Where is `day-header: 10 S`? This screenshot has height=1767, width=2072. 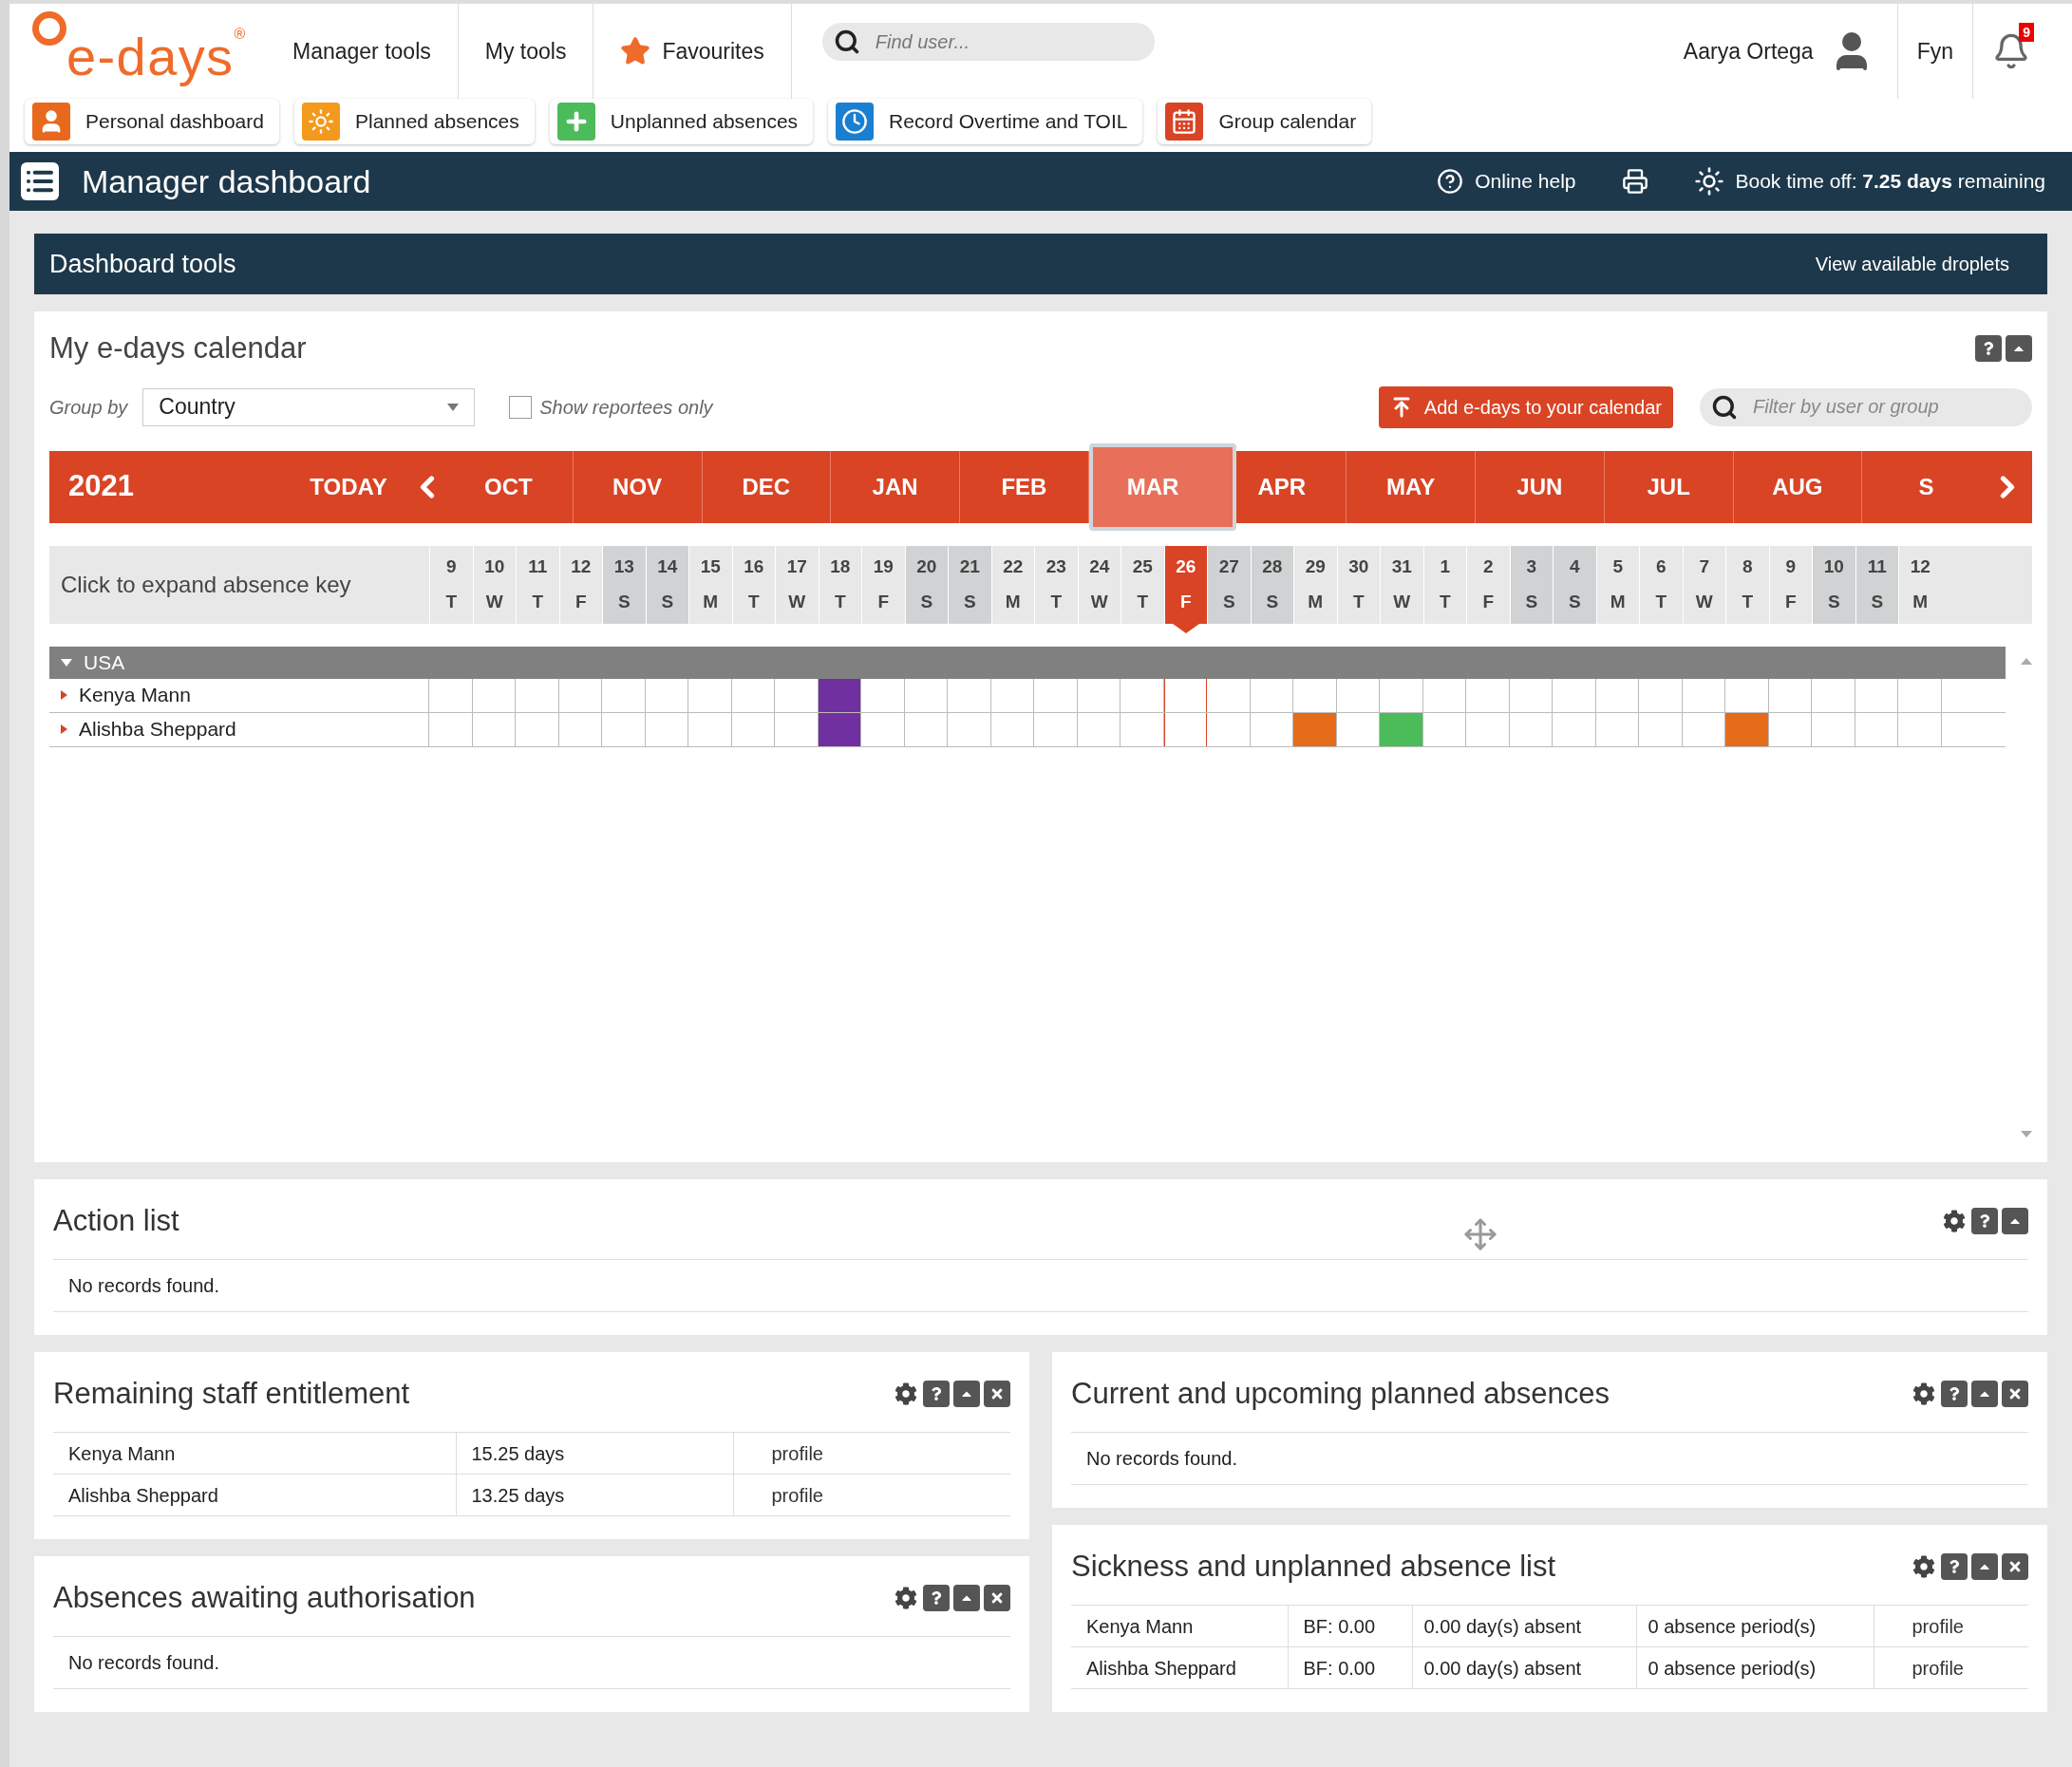 day-header: 10 S is located at coordinates (1833, 584).